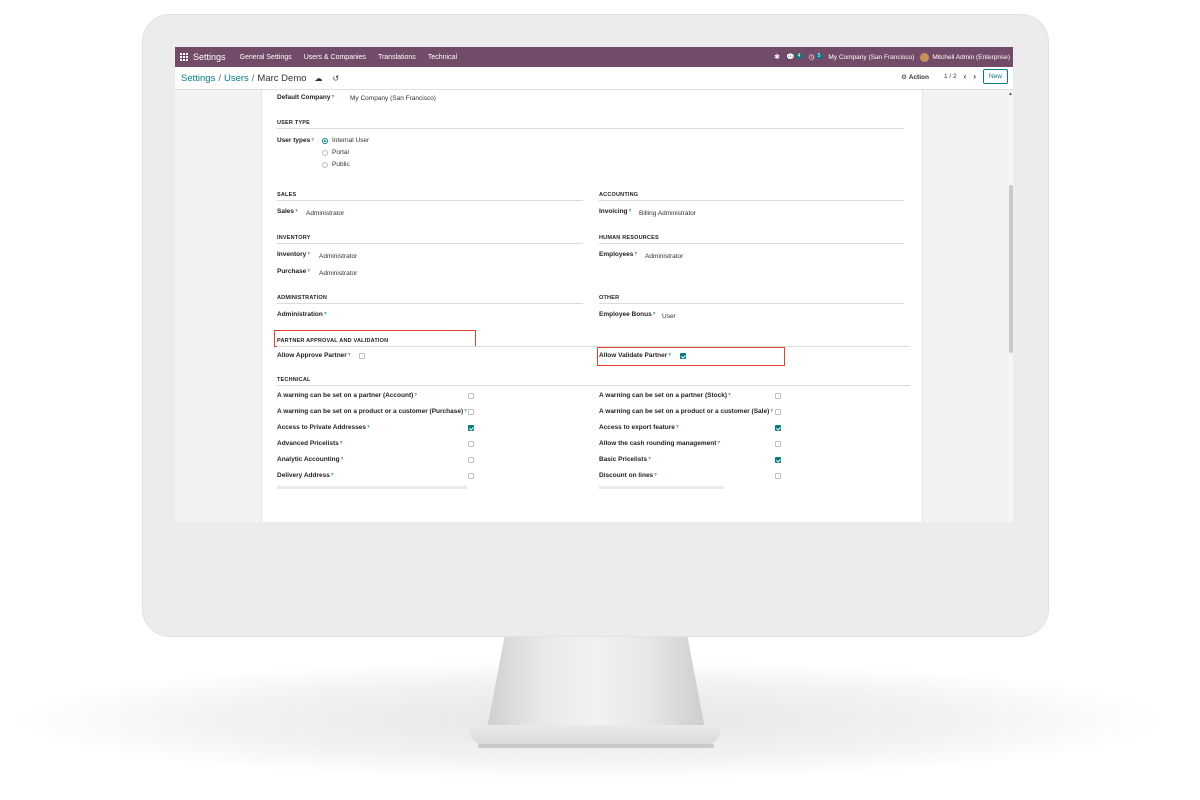 The width and height of the screenshot is (1200, 800). Describe the element at coordinates (294, 271) in the screenshot. I see `purchase-label: Purchase?` at that location.